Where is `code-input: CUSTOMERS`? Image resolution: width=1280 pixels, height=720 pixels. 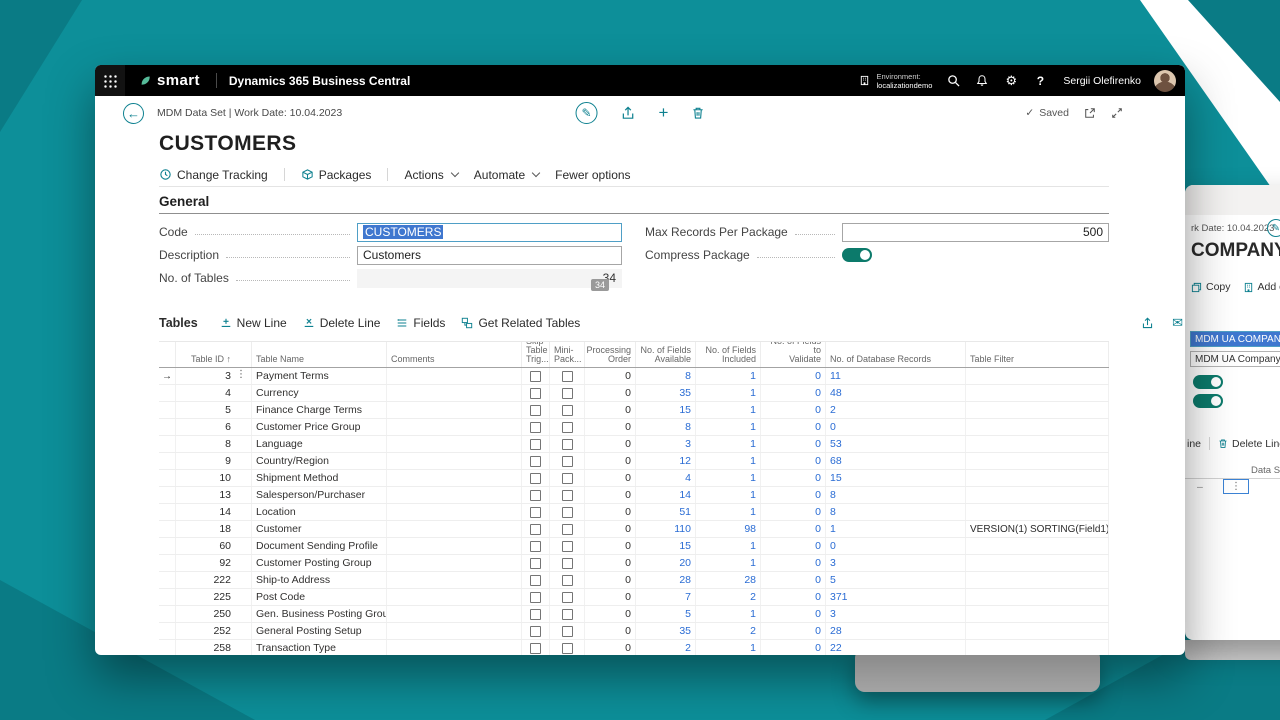
code-input: CUSTOMERS is located at coordinates (489, 232).